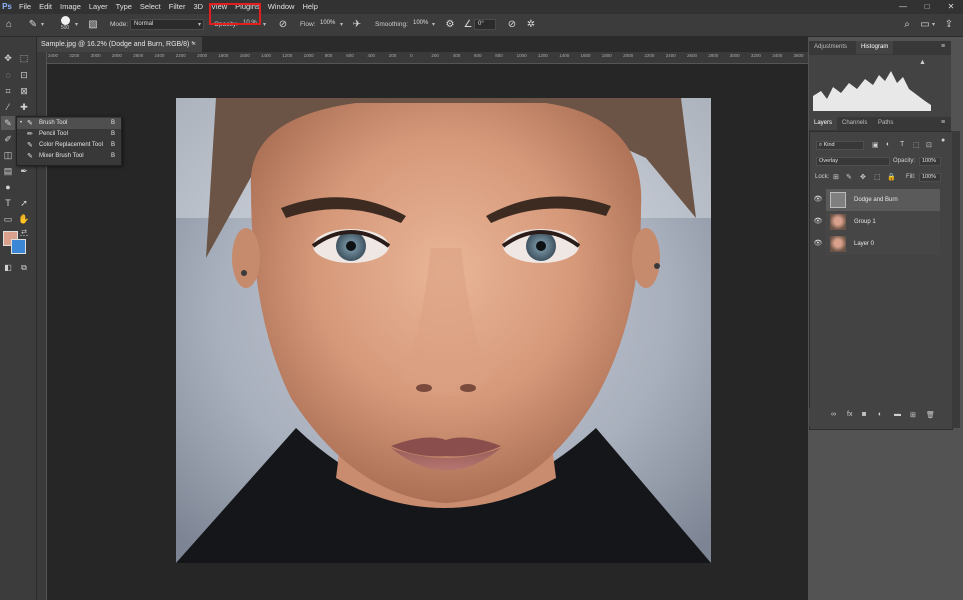 The height and width of the screenshot is (600, 963). Describe the element at coordinates (8, 268) in the screenshot. I see `quick-mask-icon: ◧` at that location.